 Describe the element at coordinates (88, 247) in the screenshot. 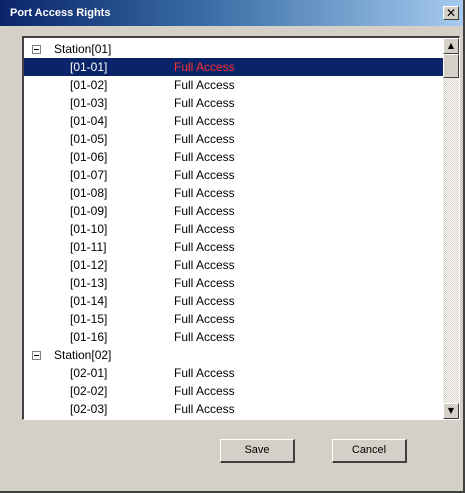

I see `port-id: [01-11]` at that location.